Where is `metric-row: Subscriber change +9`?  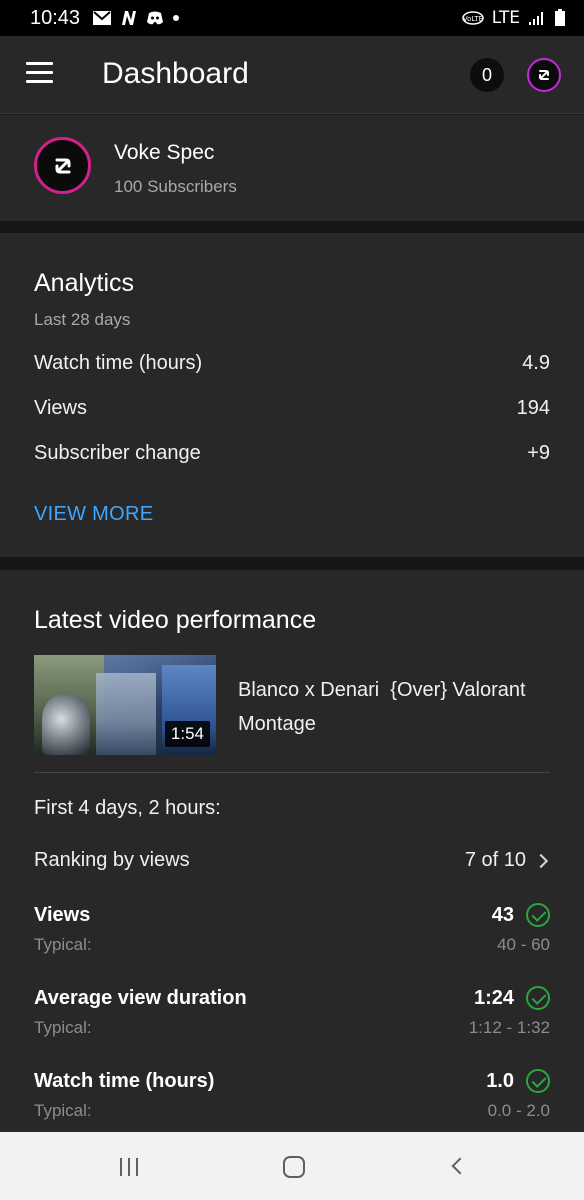
metric-row: Subscriber change +9 is located at coordinates (292, 453).